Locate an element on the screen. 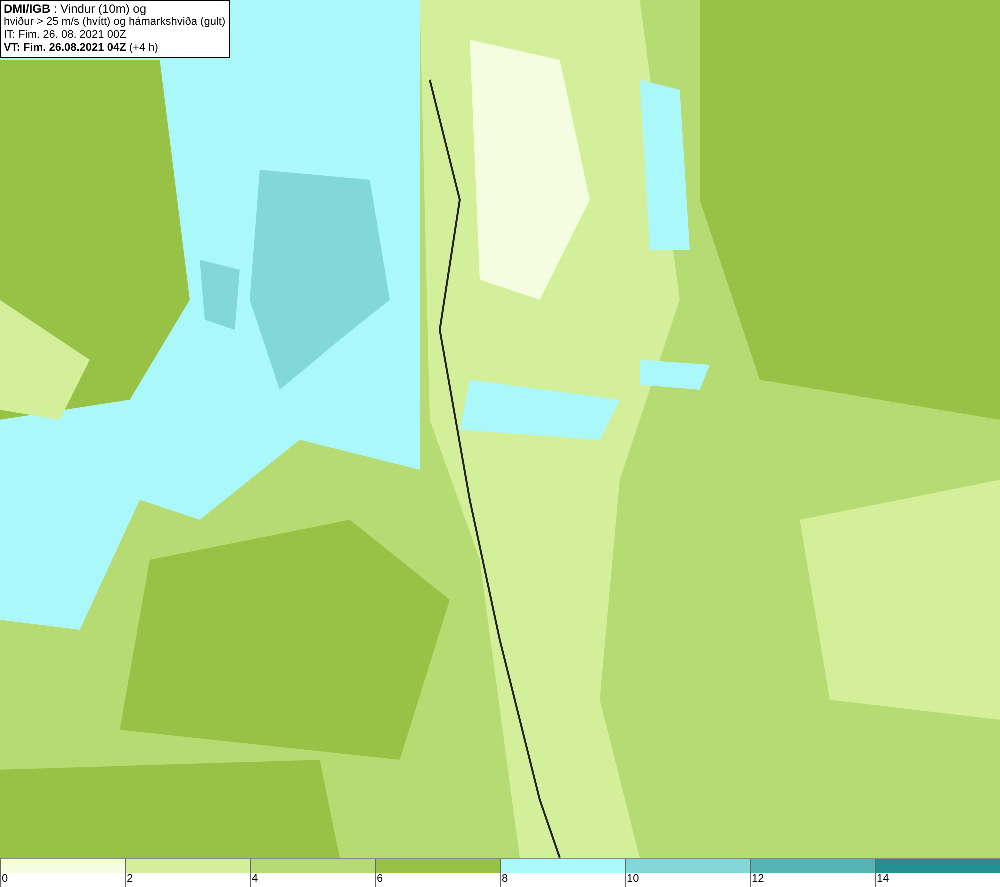 This screenshot has width=1000, height=887. info-text: VT: Fim. 26.08.2021 04Z (+4 h) is located at coordinates (82, 48).